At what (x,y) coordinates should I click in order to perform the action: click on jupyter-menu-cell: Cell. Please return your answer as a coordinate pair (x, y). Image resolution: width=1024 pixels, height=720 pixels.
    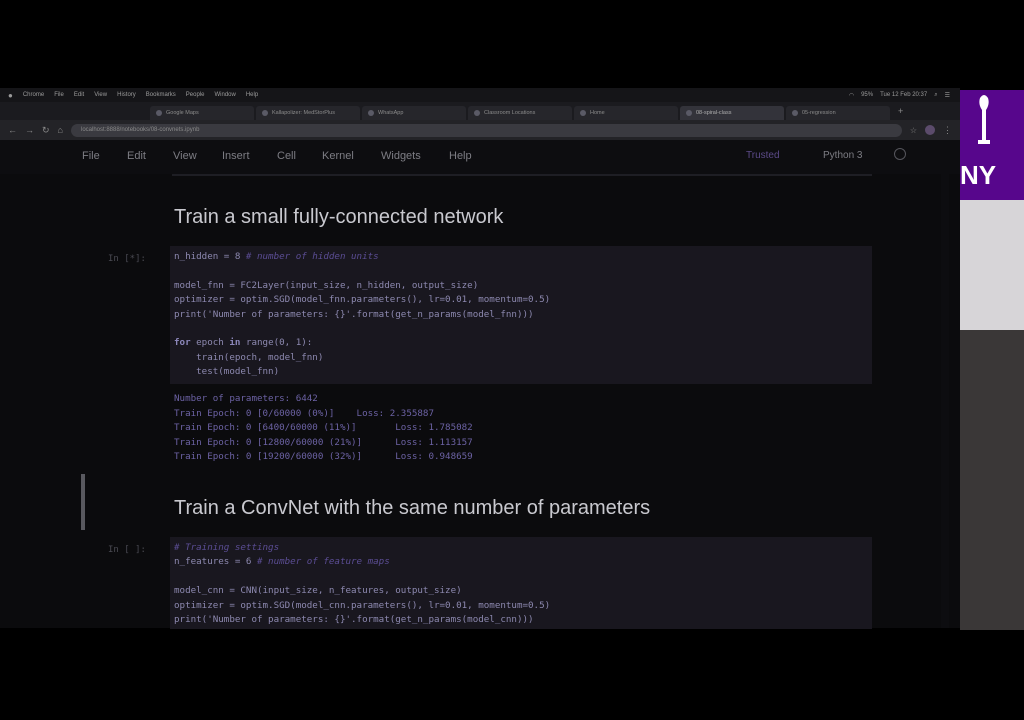
    Looking at the image, I should click on (286, 156).